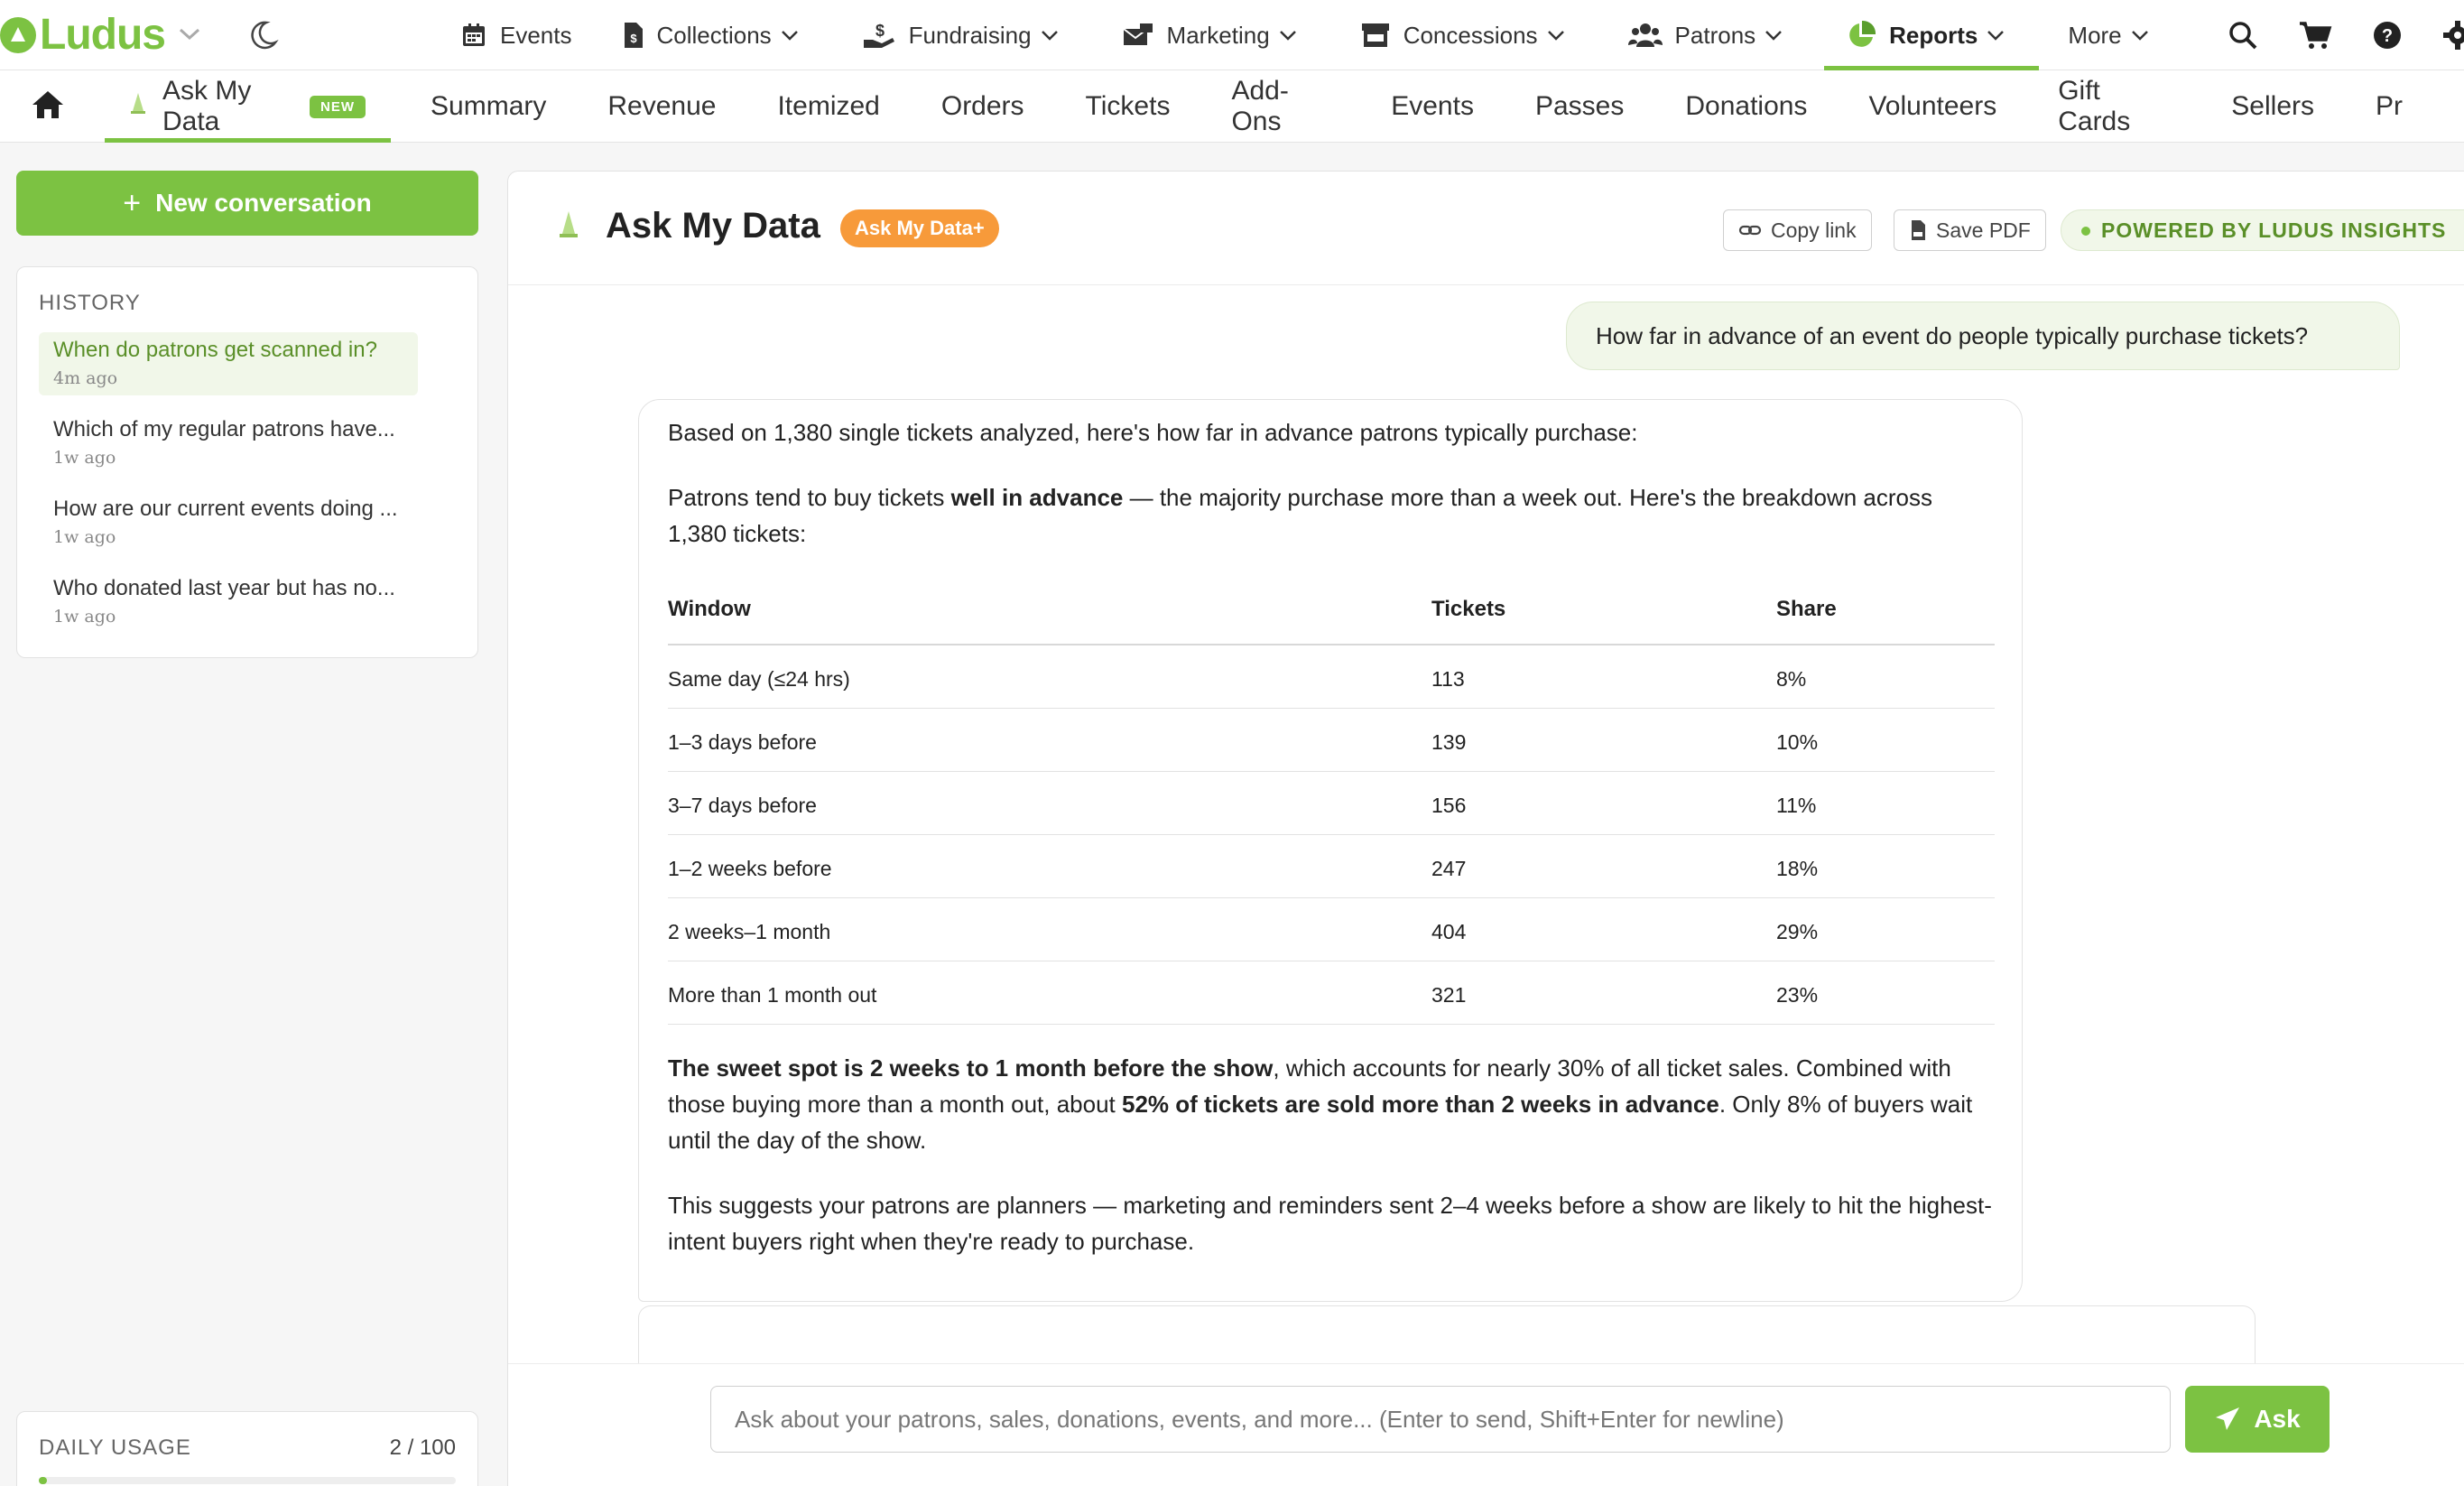  Describe the element at coordinates (2114, 106) in the screenshot. I see `tab-gift-cards: Gift Cards` at that location.